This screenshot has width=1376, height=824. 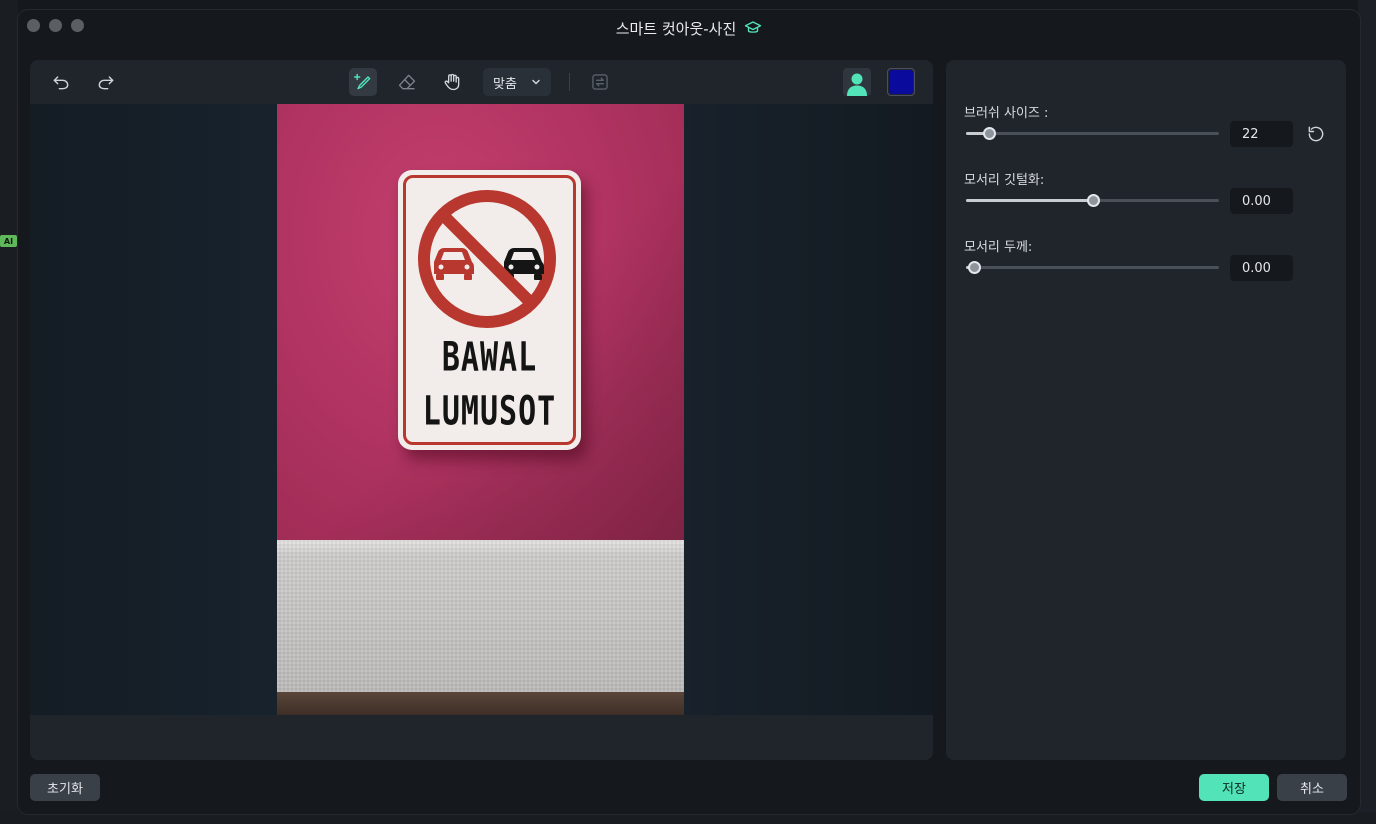 I want to click on redo-button, so click(x=106, y=82).